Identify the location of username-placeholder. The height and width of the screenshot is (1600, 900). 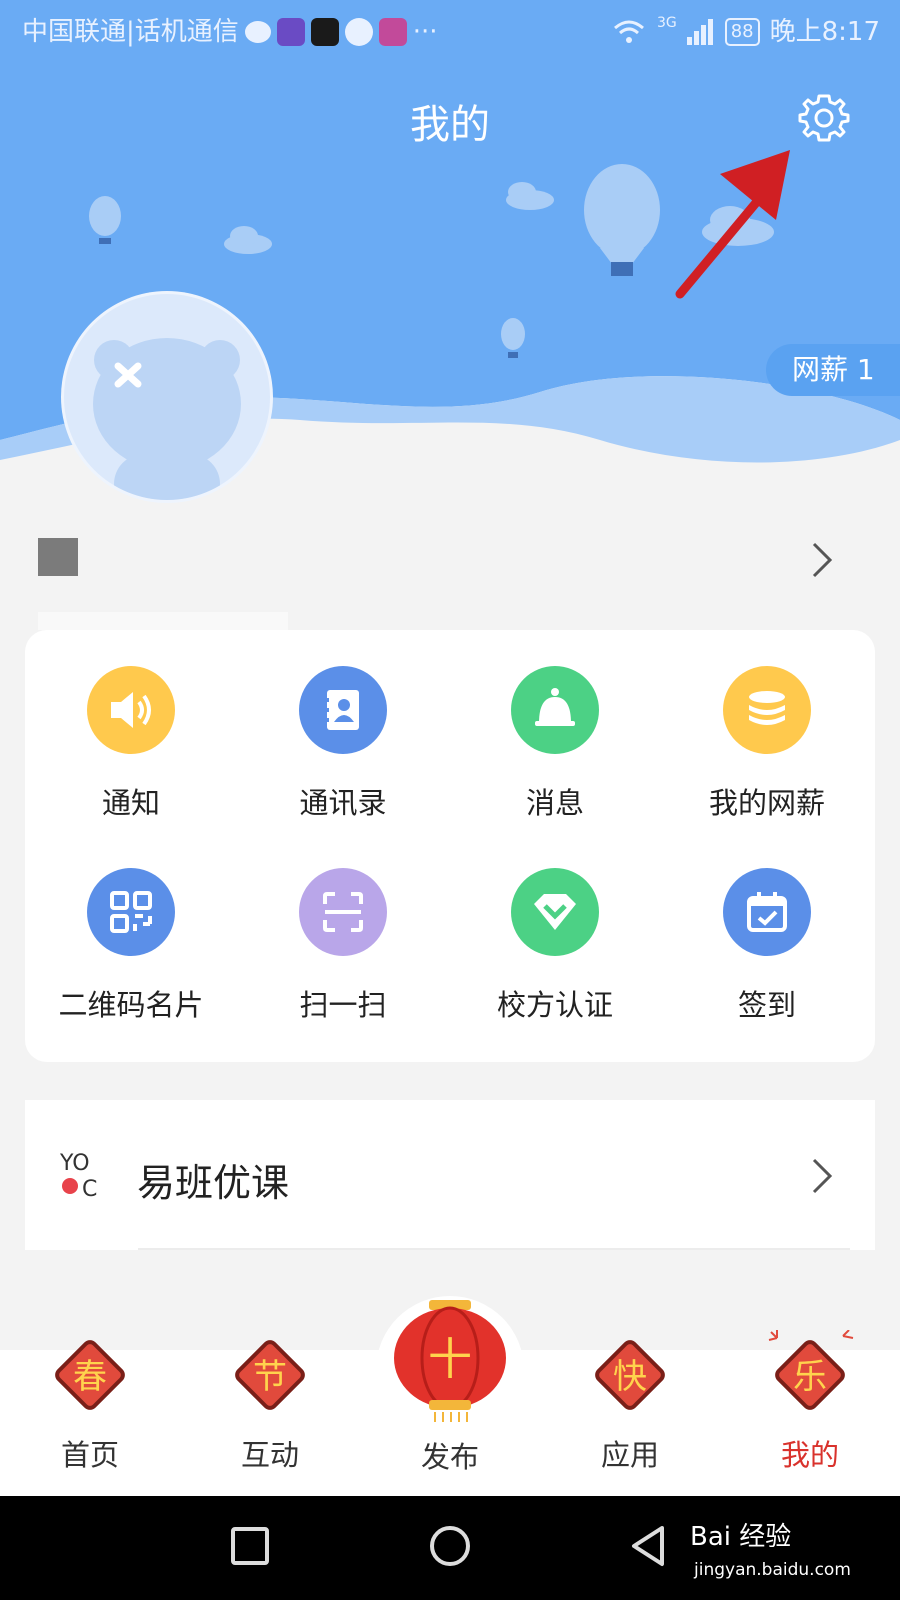
(58, 557).